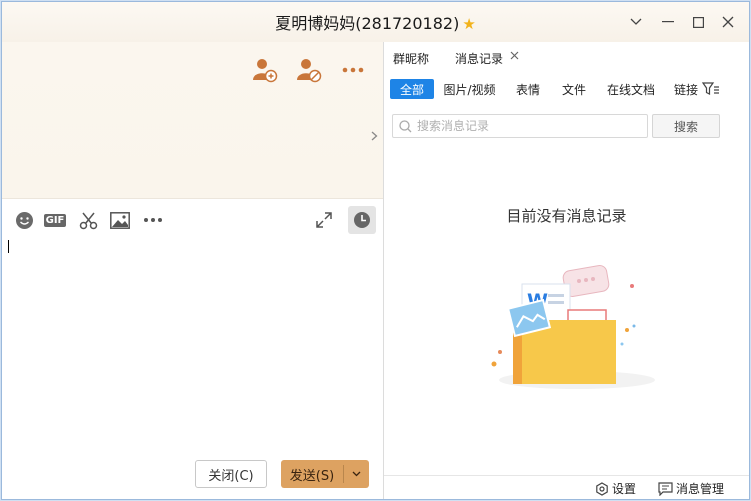  What do you see at coordinates (527, 126) in the screenshot?
I see `search-input` at bounding box center [527, 126].